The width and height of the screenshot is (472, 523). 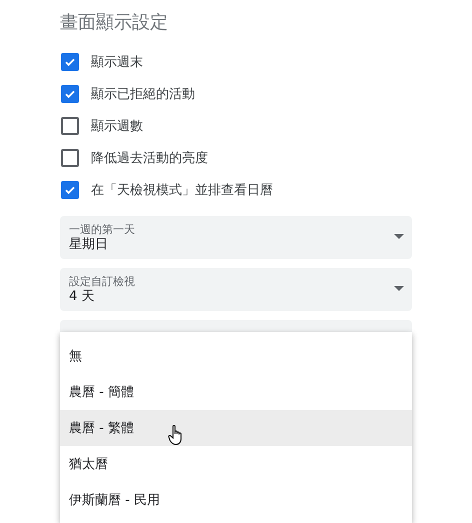 I want to click on checkbox-label: 顯示週數, so click(x=117, y=126).